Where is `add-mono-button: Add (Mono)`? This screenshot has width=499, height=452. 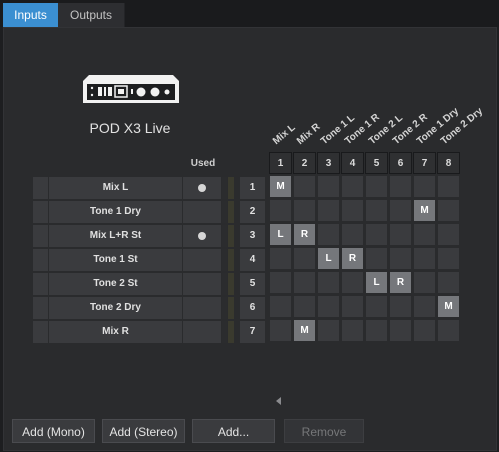 add-mono-button: Add (Mono) is located at coordinates (53, 431).